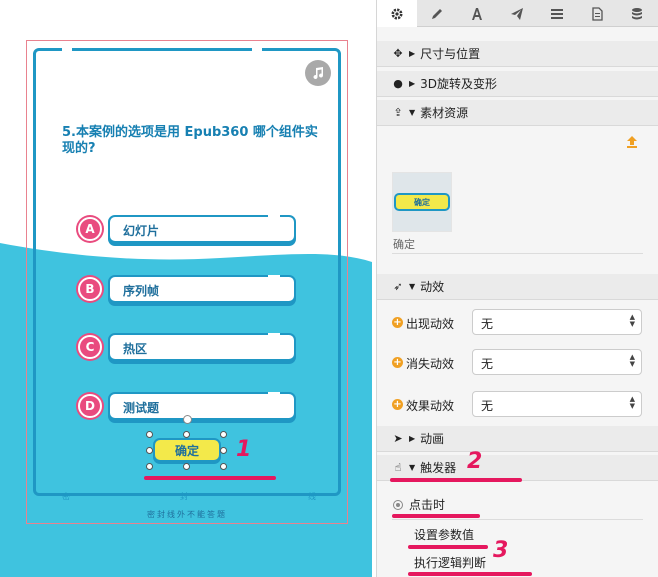 This screenshot has height=577, width=658. Describe the element at coordinates (202, 347) in the screenshot. I see `option-pill: 热区` at that location.